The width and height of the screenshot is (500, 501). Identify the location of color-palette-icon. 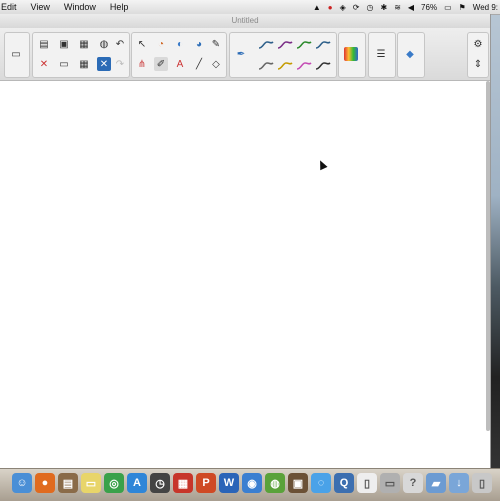
(351, 54).